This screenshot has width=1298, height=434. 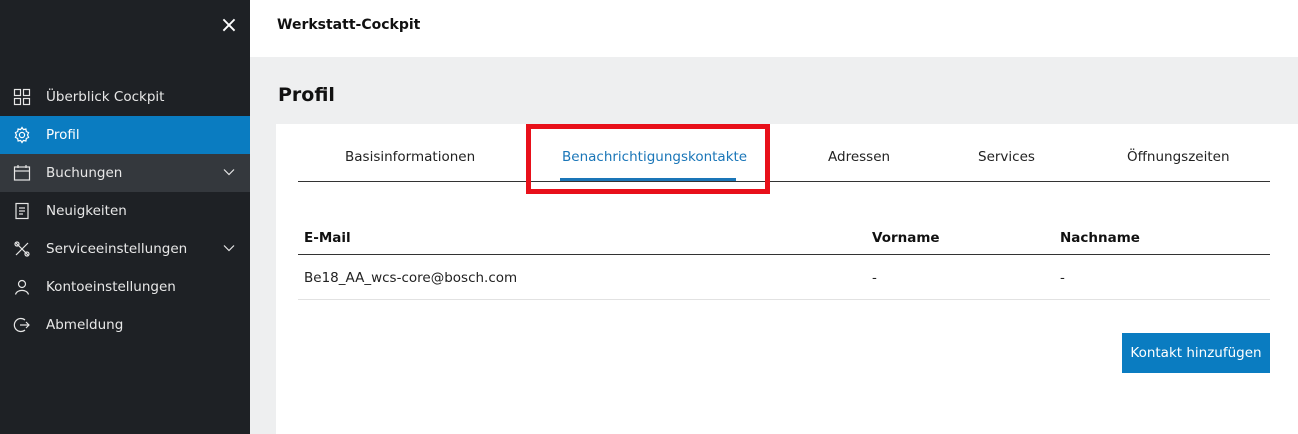 What do you see at coordinates (63, 135) in the screenshot?
I see `sidebar-item-label: Profil` at bounding box center [63, 135].